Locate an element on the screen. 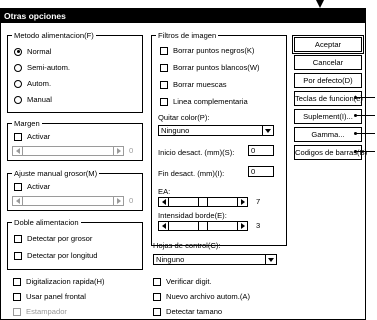 This screenshot has height=320, width=377. stamper-option: Estampador is located at coordinates (40, 311).